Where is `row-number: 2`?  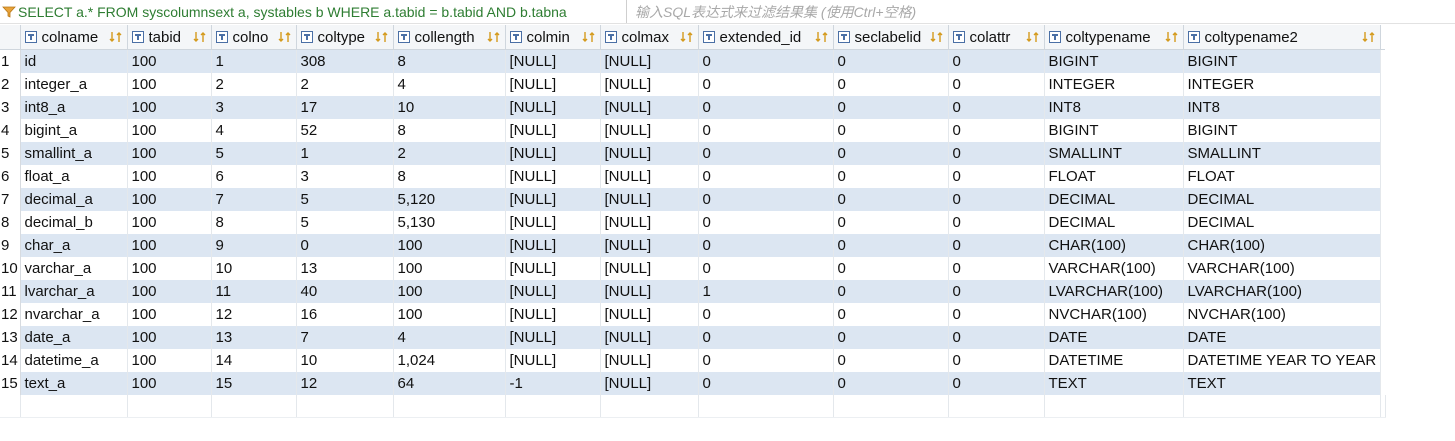 row-number: 2 is located at coordinates (10, 84).